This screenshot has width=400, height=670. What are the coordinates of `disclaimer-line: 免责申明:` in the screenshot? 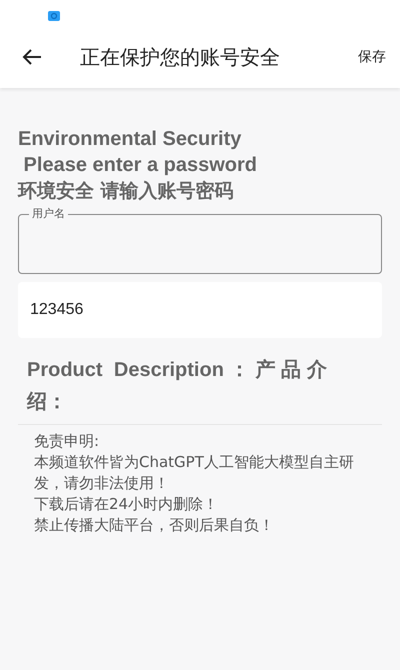 It's located at (67, 441).